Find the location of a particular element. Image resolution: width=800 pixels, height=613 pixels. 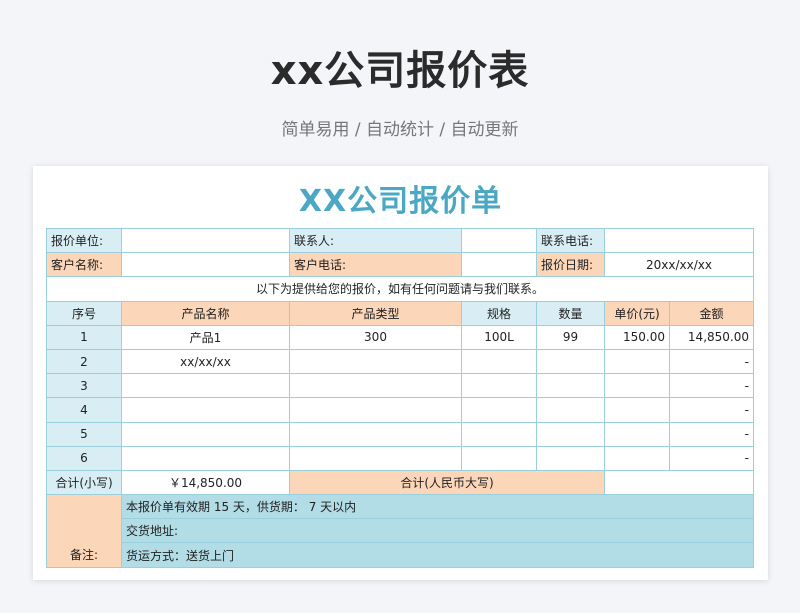

cell-product-name: xx/xx/xx is located at coordinates (205, 361).